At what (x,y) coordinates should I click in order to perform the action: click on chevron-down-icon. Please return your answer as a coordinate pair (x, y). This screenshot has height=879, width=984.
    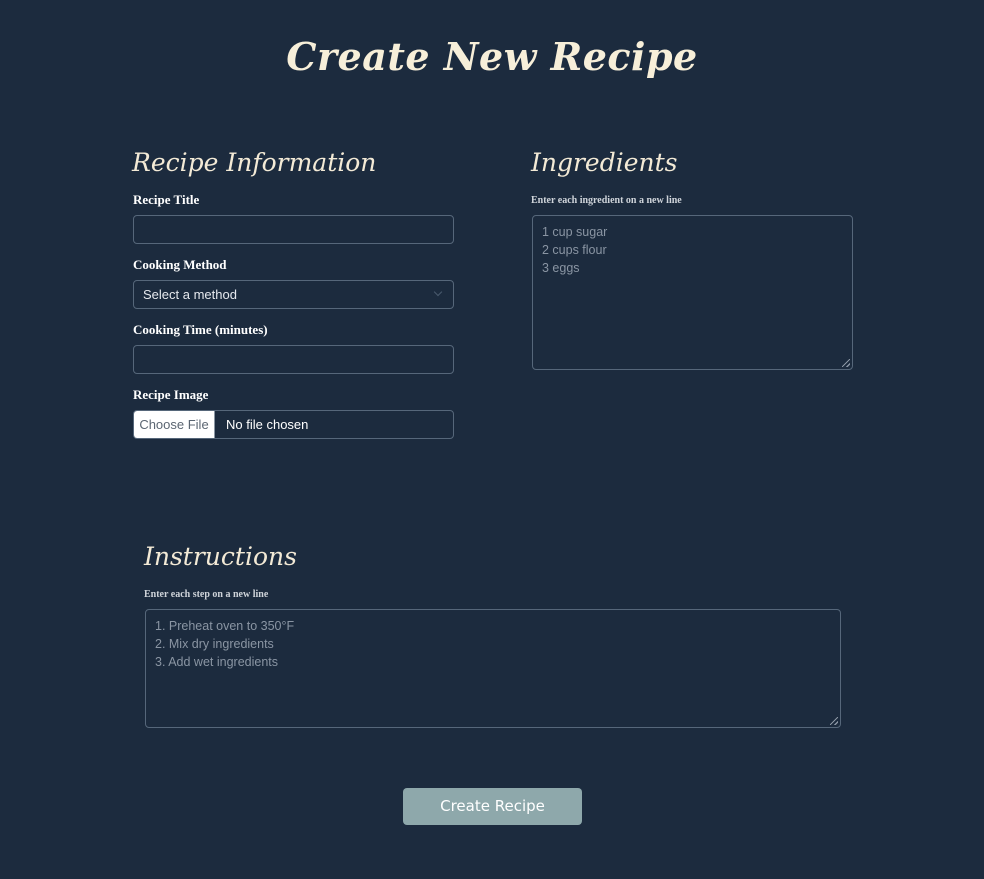
    Looking at the image, I should click on (438, 292).